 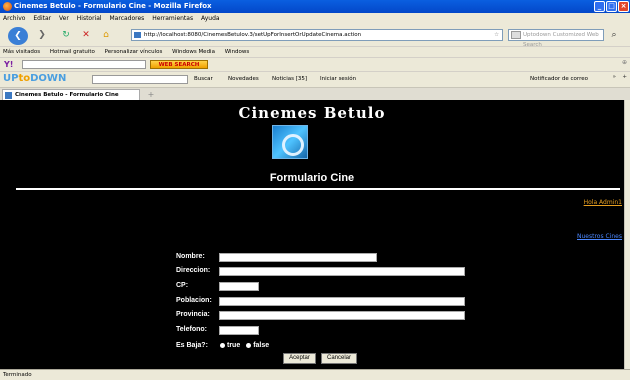 What do you see at coordinates (192, 345) in the screenshot?
I see `label-es-baja: Es Baja?:` at bounding box center [192, 345].